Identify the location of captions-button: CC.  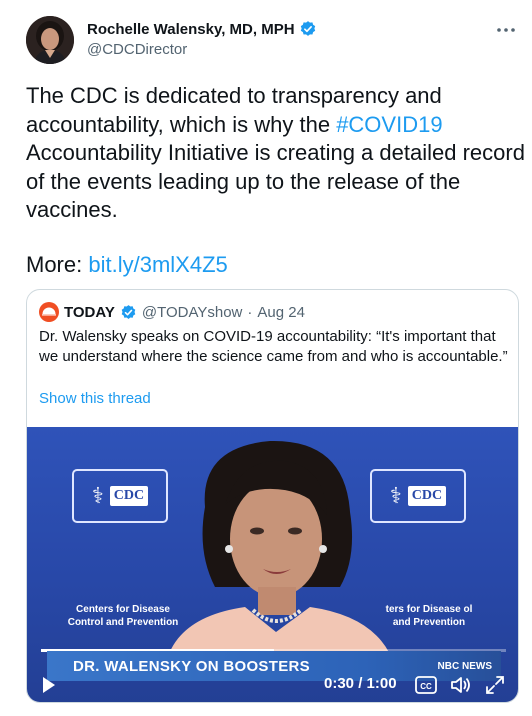
(426, 687).